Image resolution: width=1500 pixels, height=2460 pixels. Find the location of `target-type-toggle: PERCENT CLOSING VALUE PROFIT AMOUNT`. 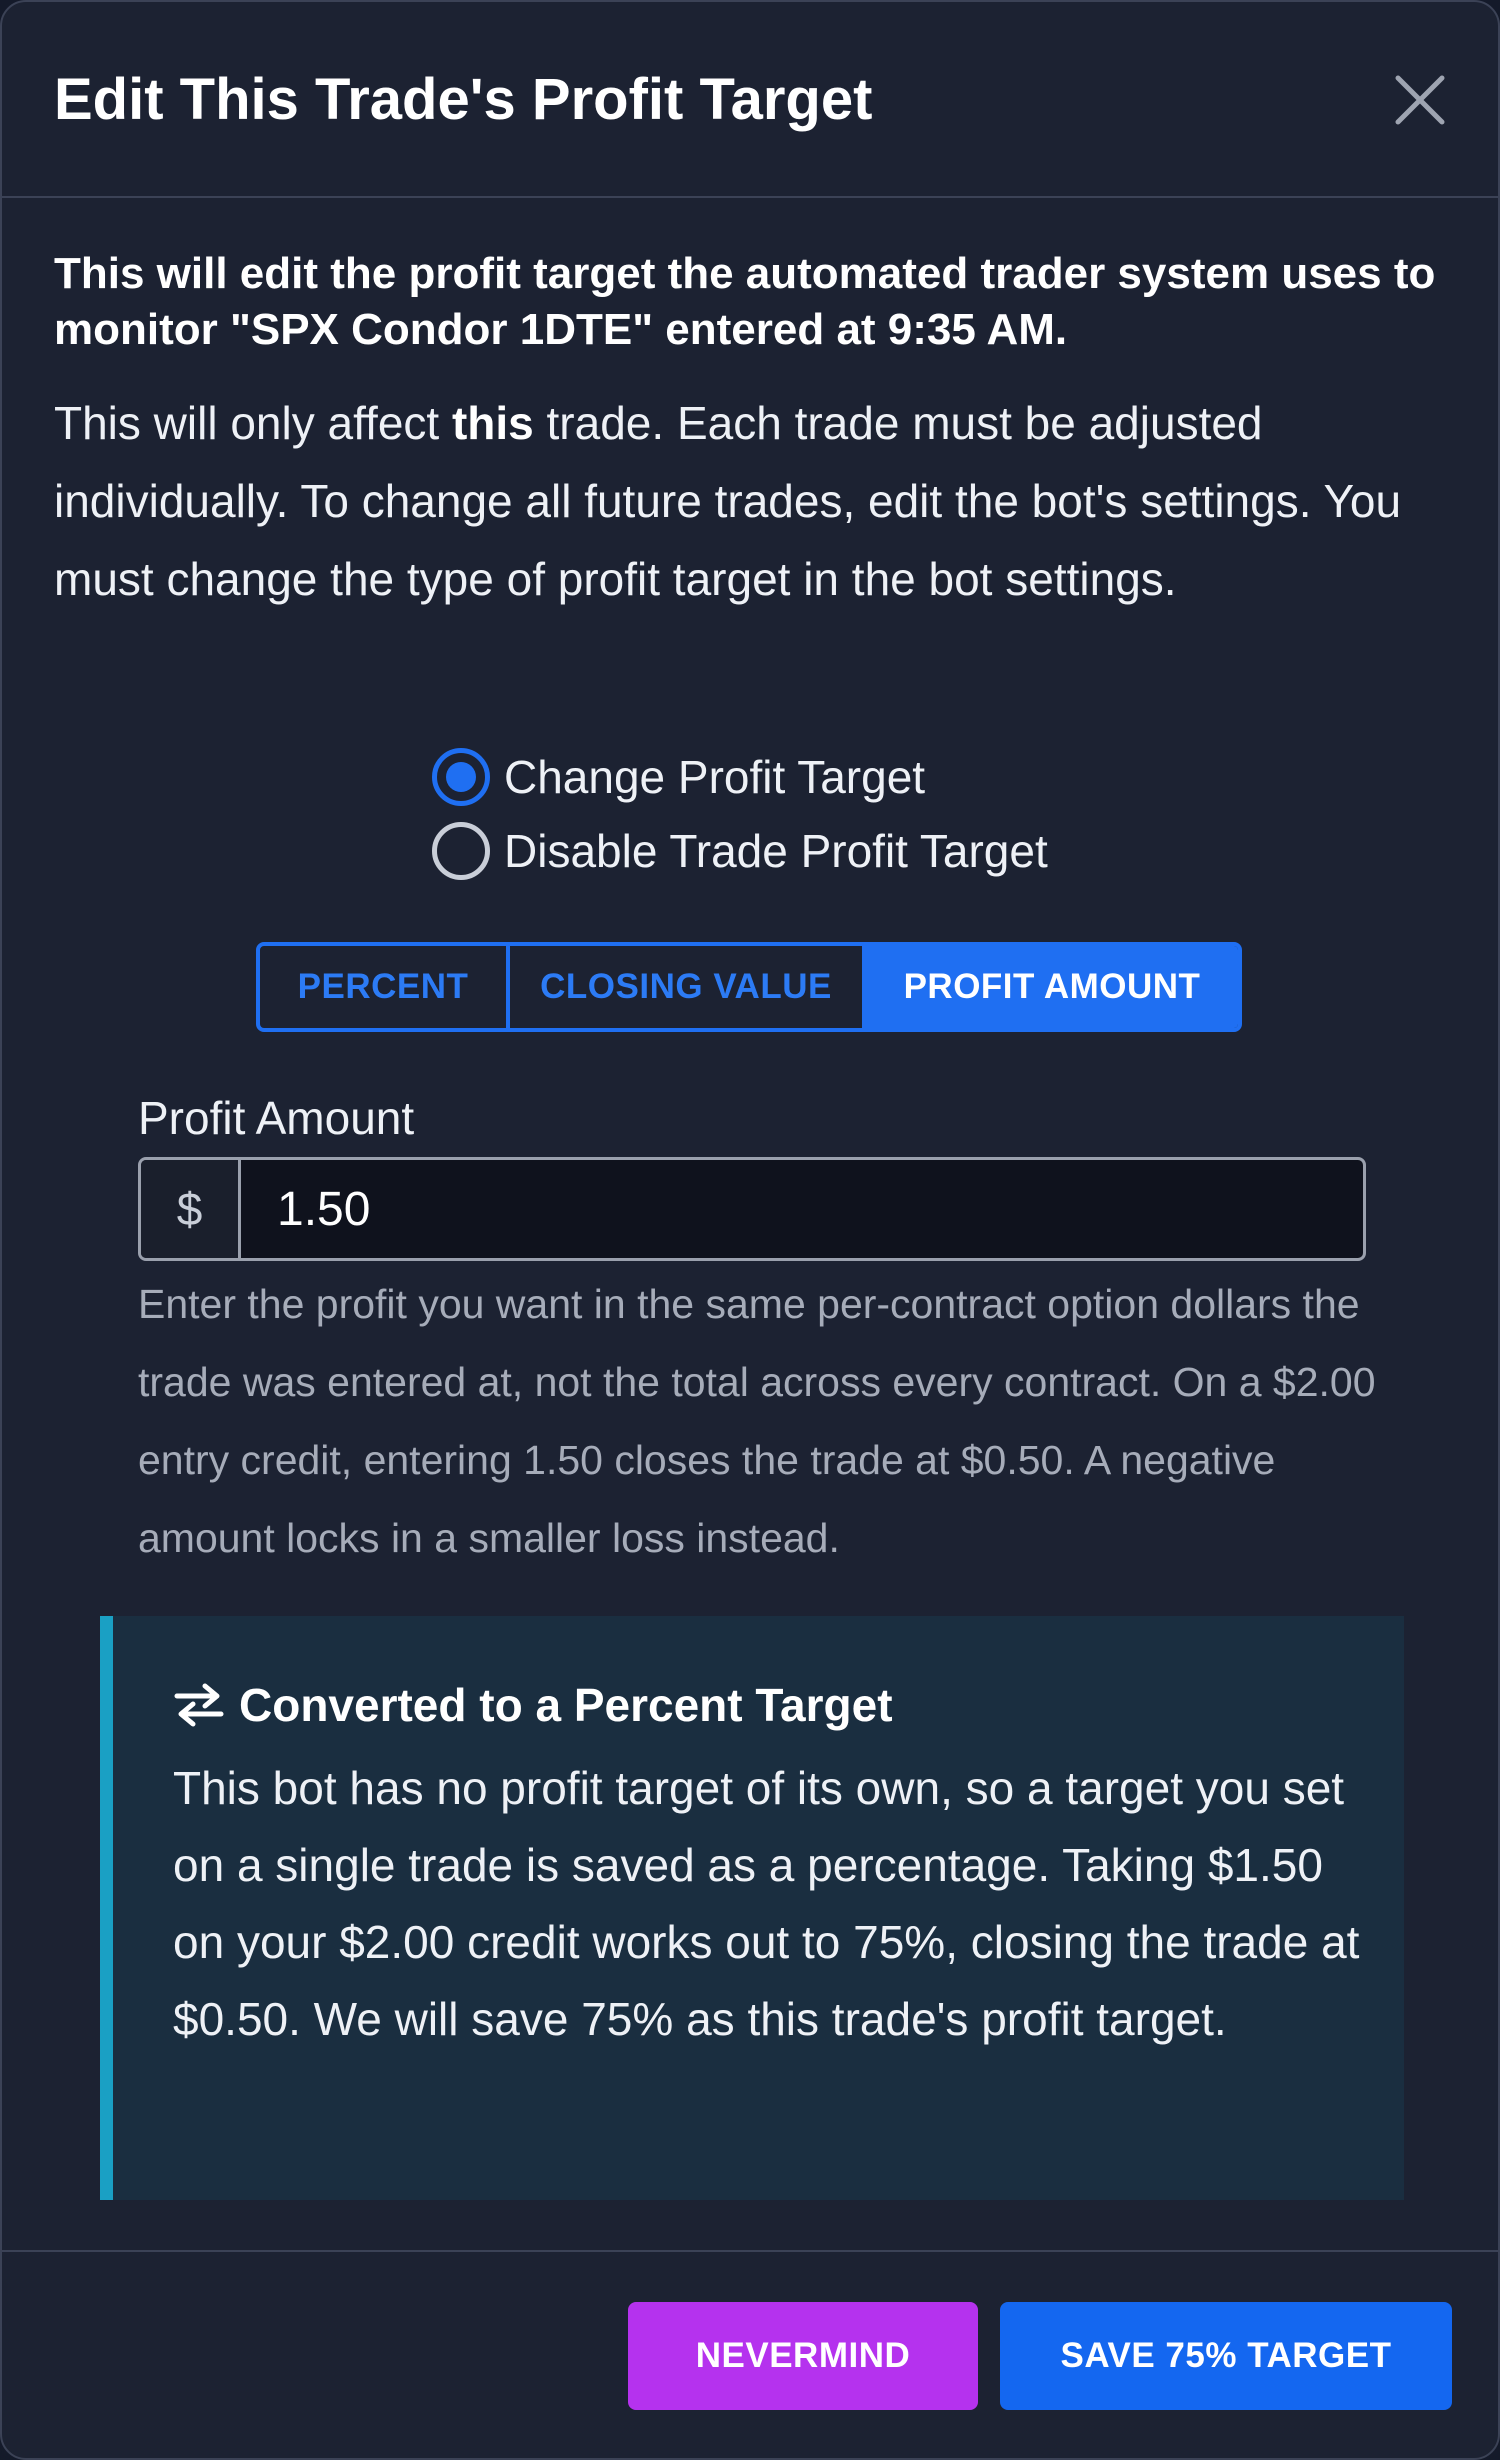

target-type-toggle: PERCENT CLOSING VALUE PROFIT AMOUNT is located at coordinates (749, 987).